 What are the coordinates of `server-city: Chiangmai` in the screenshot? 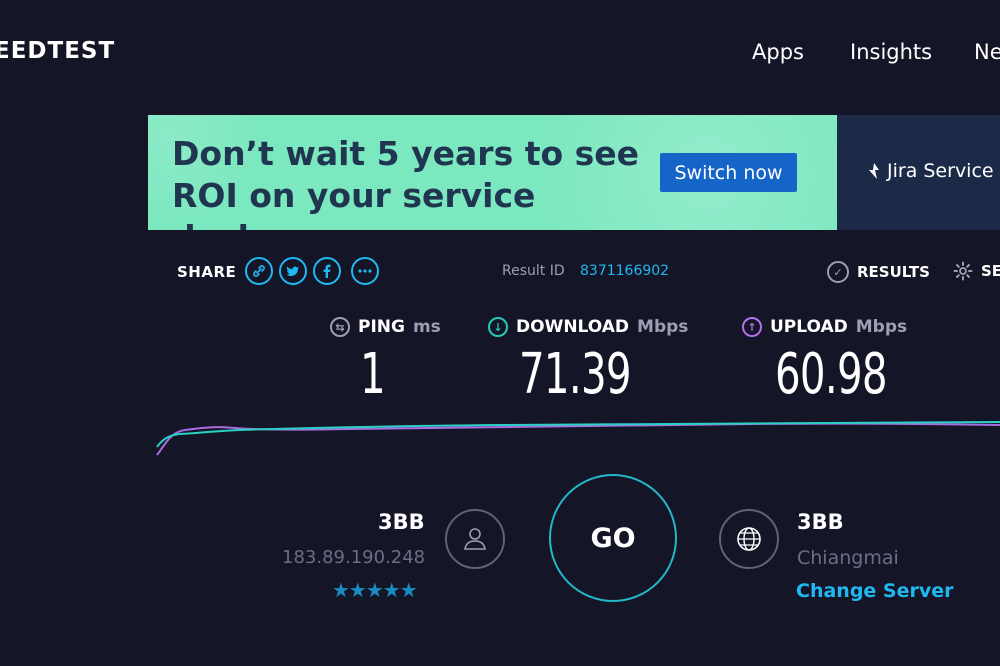 It's located at (848, 558).